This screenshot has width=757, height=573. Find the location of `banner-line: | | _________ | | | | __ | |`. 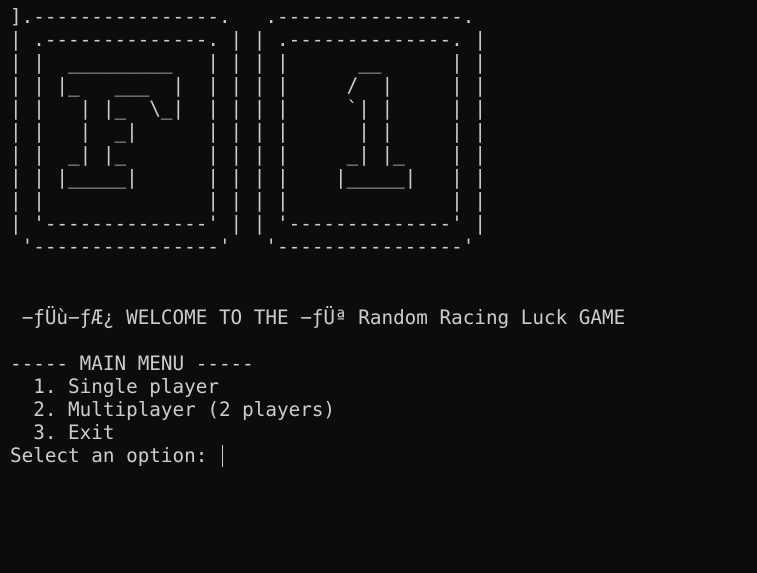

banner-line: | | _________ | | | | __ | | is located at coordinates (248, 62).